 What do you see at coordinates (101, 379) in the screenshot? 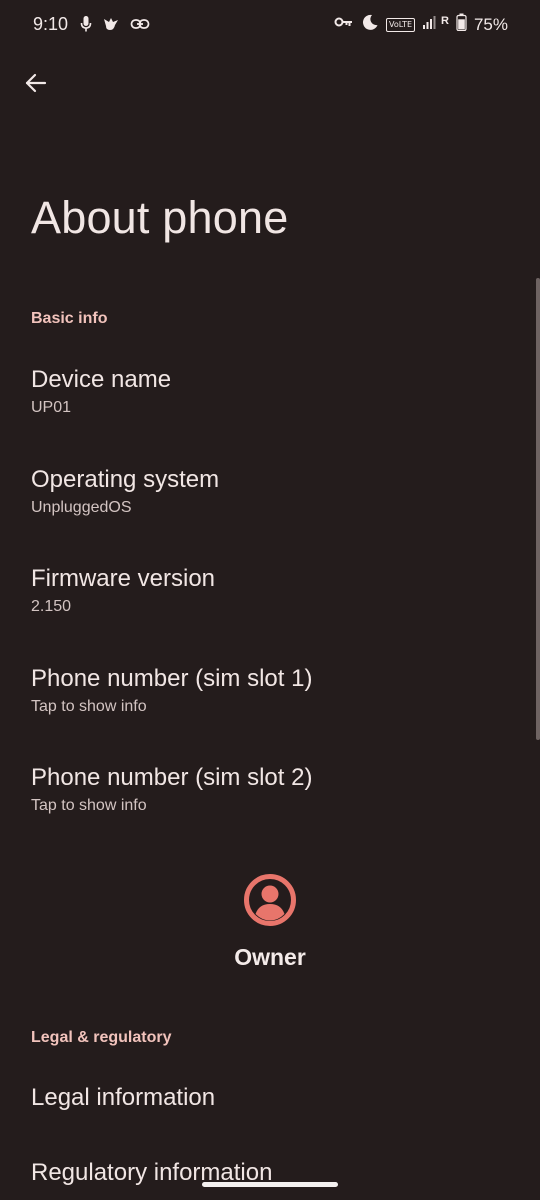
I see `pref-title: Device name` at bounding box center [101, 379].